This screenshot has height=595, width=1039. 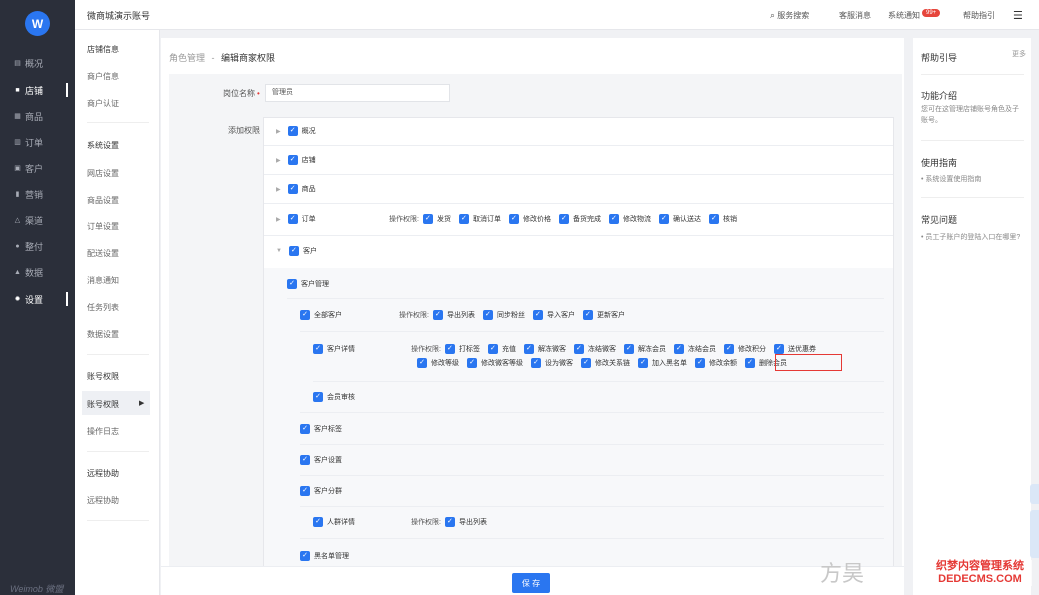 I want to click on op-checkbox: ✓ 修改等级, so click(x=438, y=363).